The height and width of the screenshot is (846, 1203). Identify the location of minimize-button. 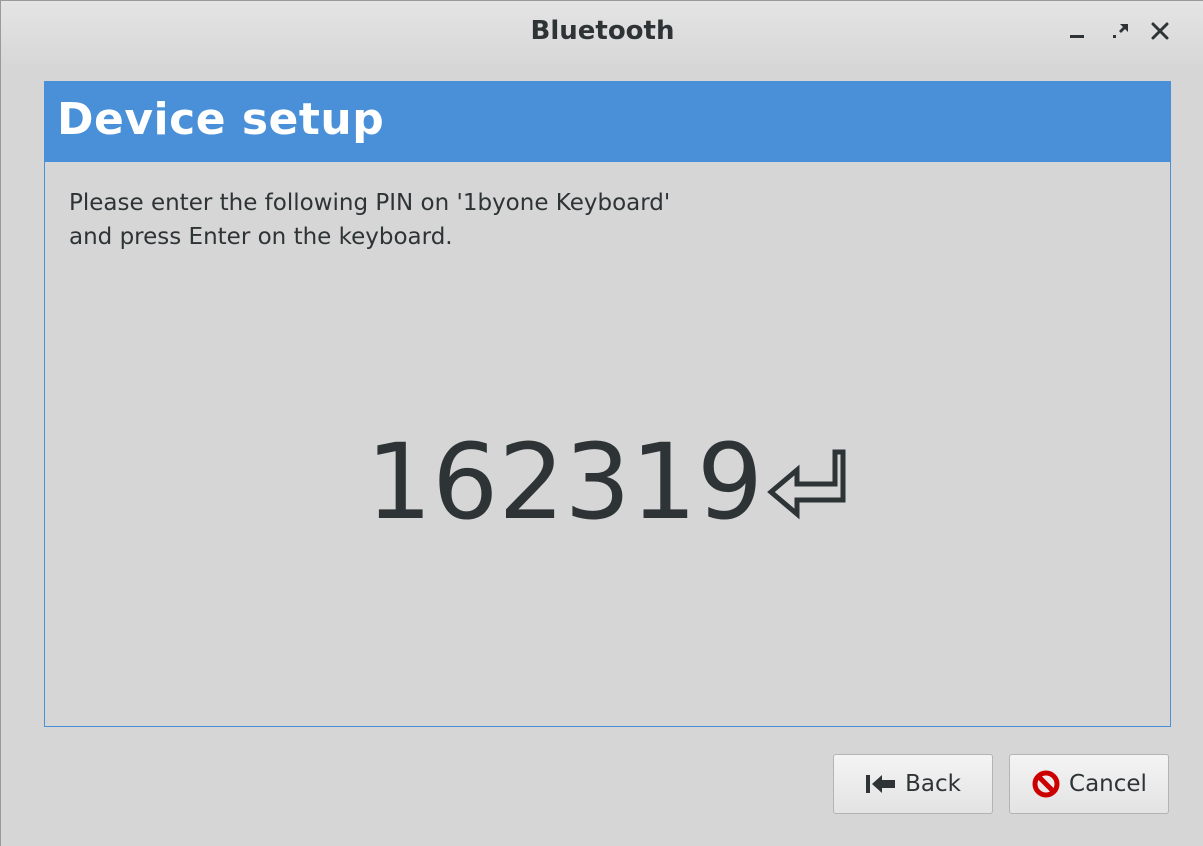
(1078, 31).